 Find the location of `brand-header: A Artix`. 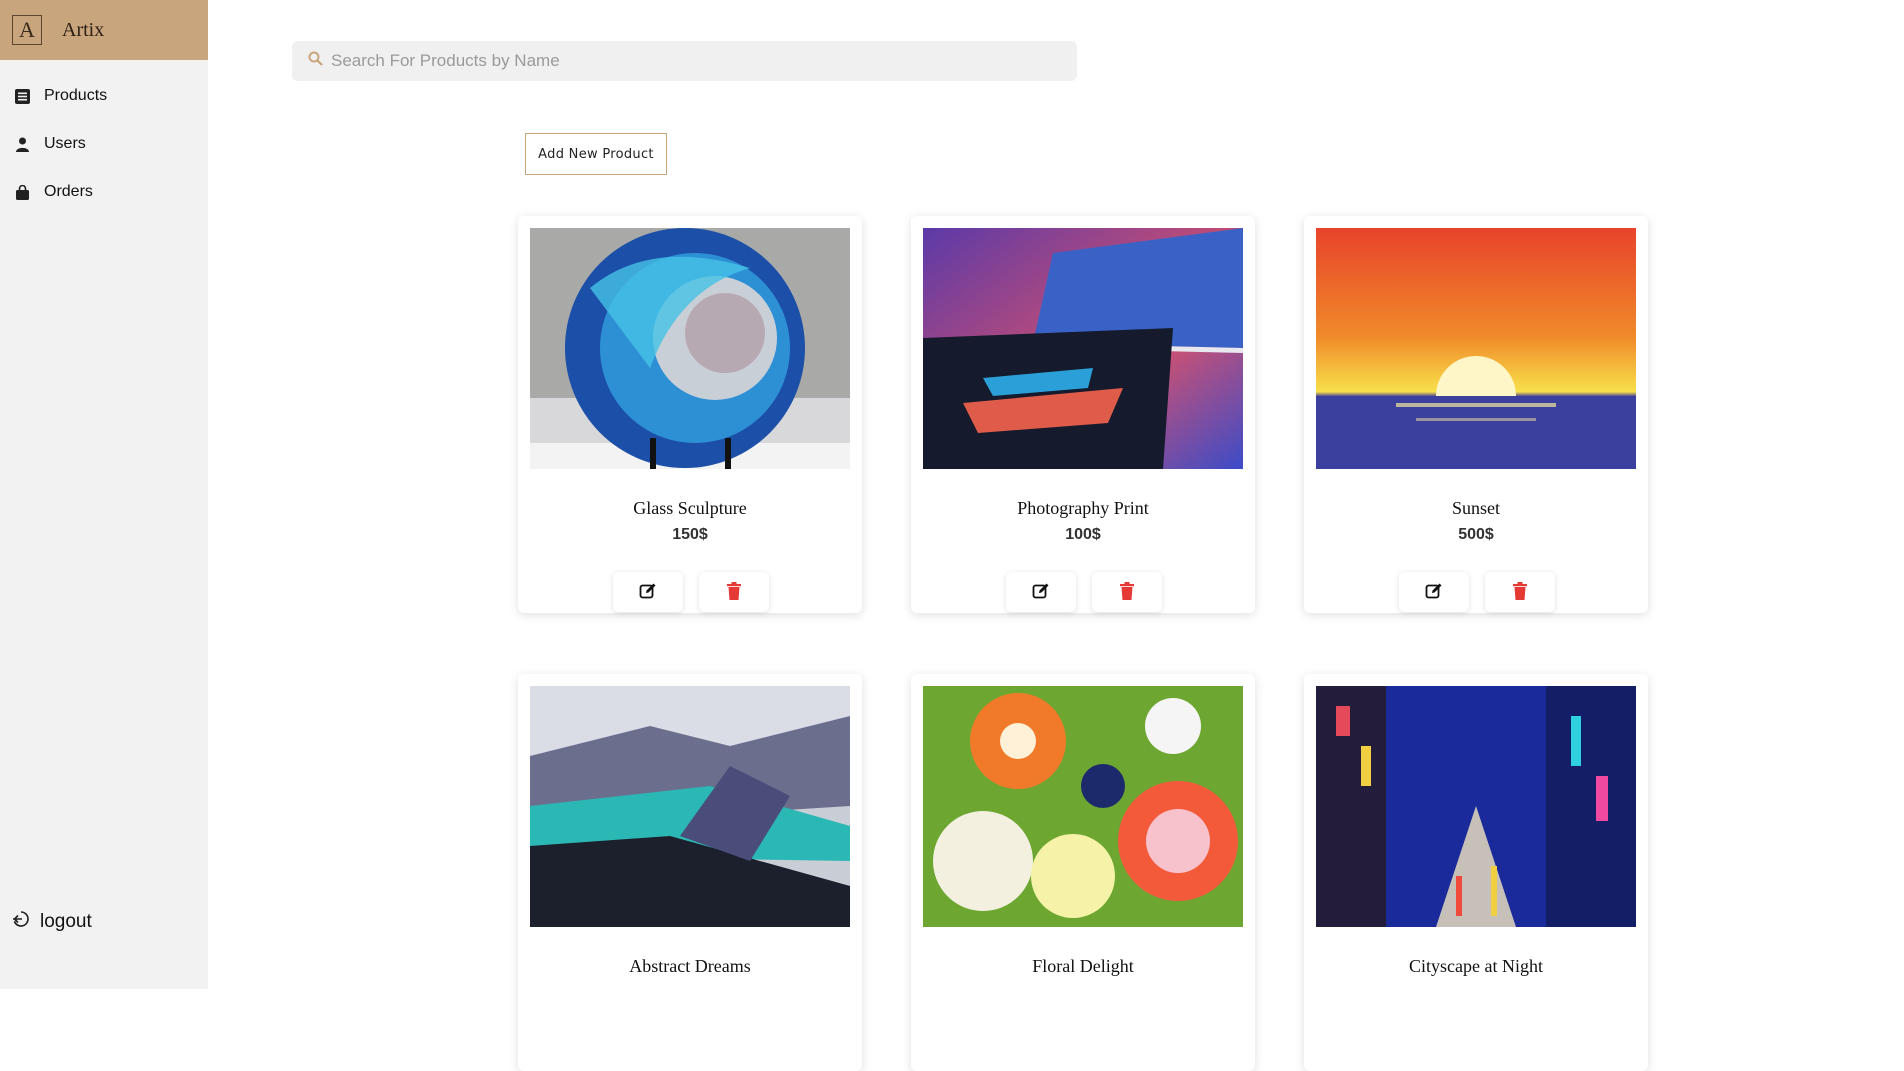

brand-header: A Artix is located at coordinates (104, 30).